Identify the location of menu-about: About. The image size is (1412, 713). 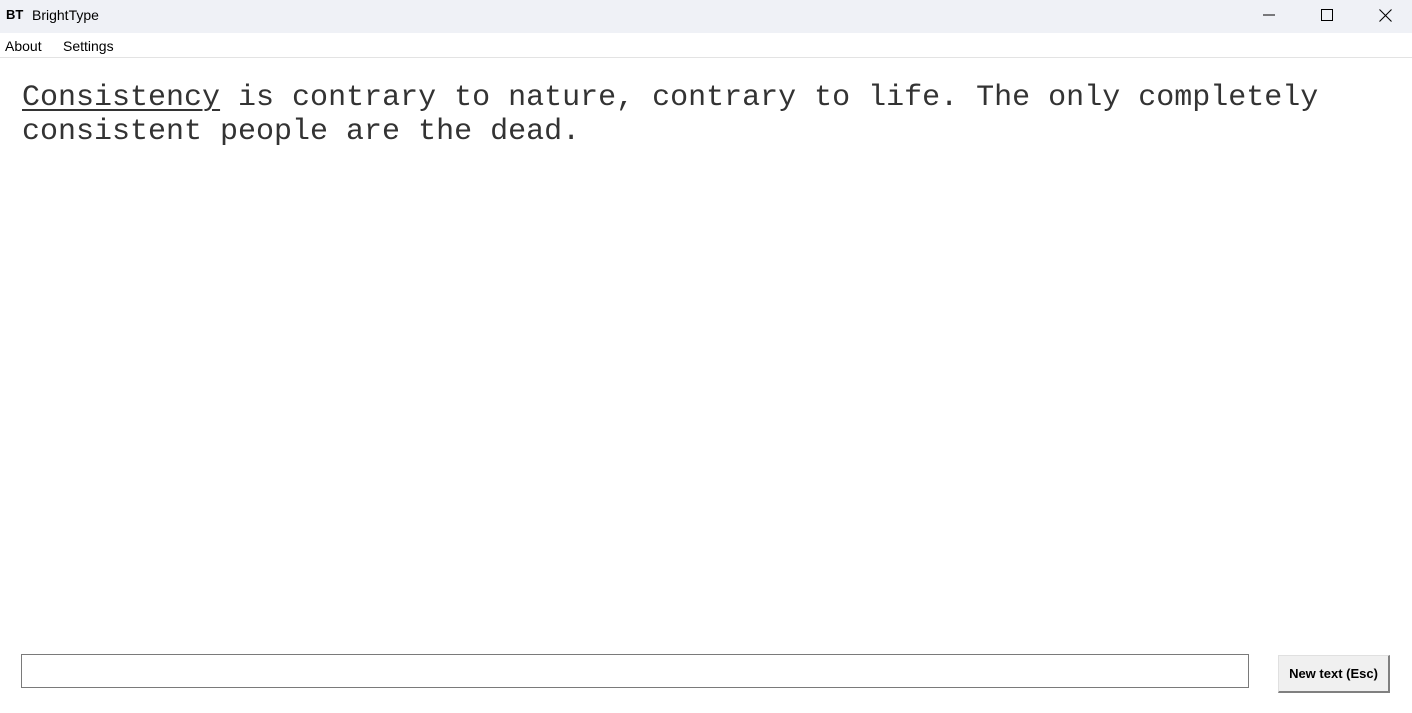
(23, 46).